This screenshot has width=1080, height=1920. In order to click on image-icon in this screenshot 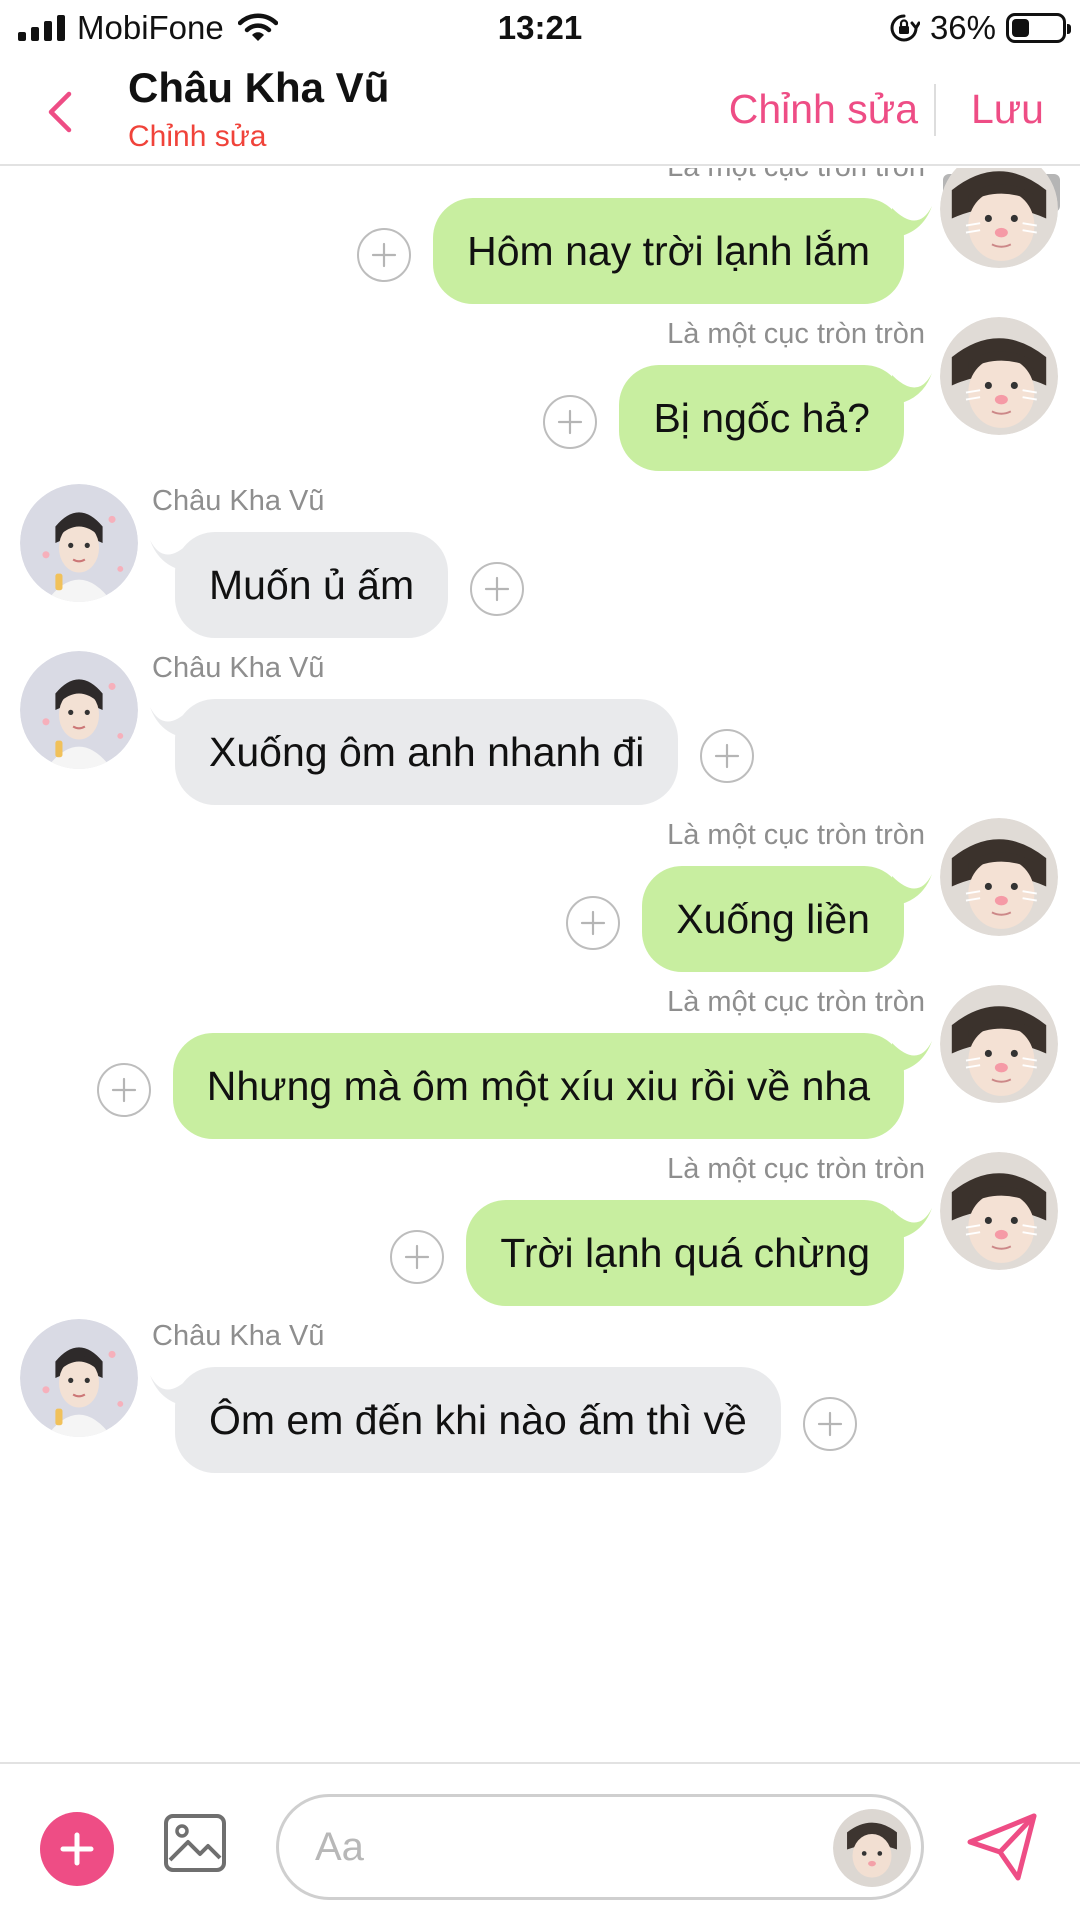, I will do `click(195, 1843)`.